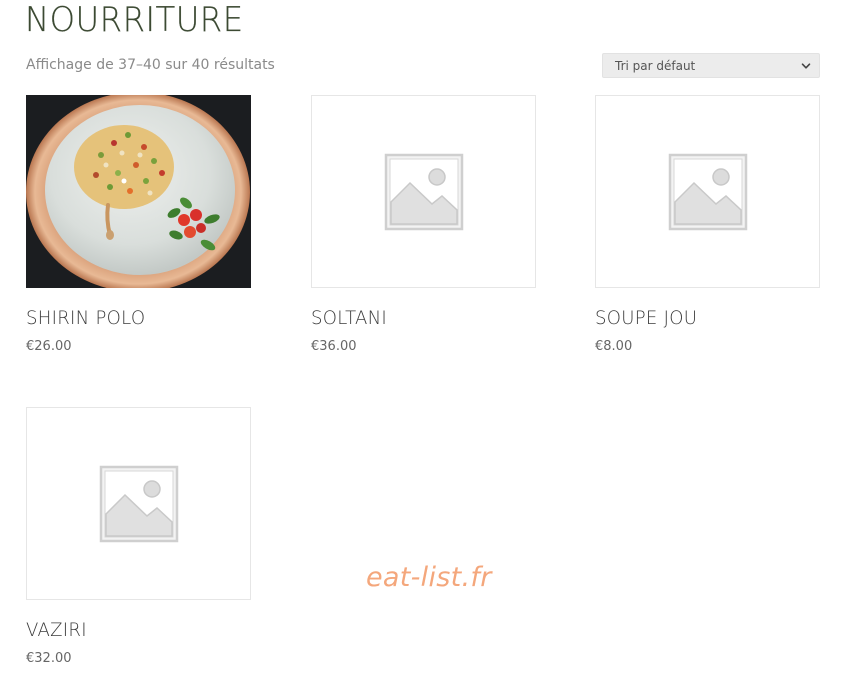  What do you see at coordinates (711, 65) in the screenshot?
I see `sort-dropdown: Tri par défaut` at bounding box center [711, 65].